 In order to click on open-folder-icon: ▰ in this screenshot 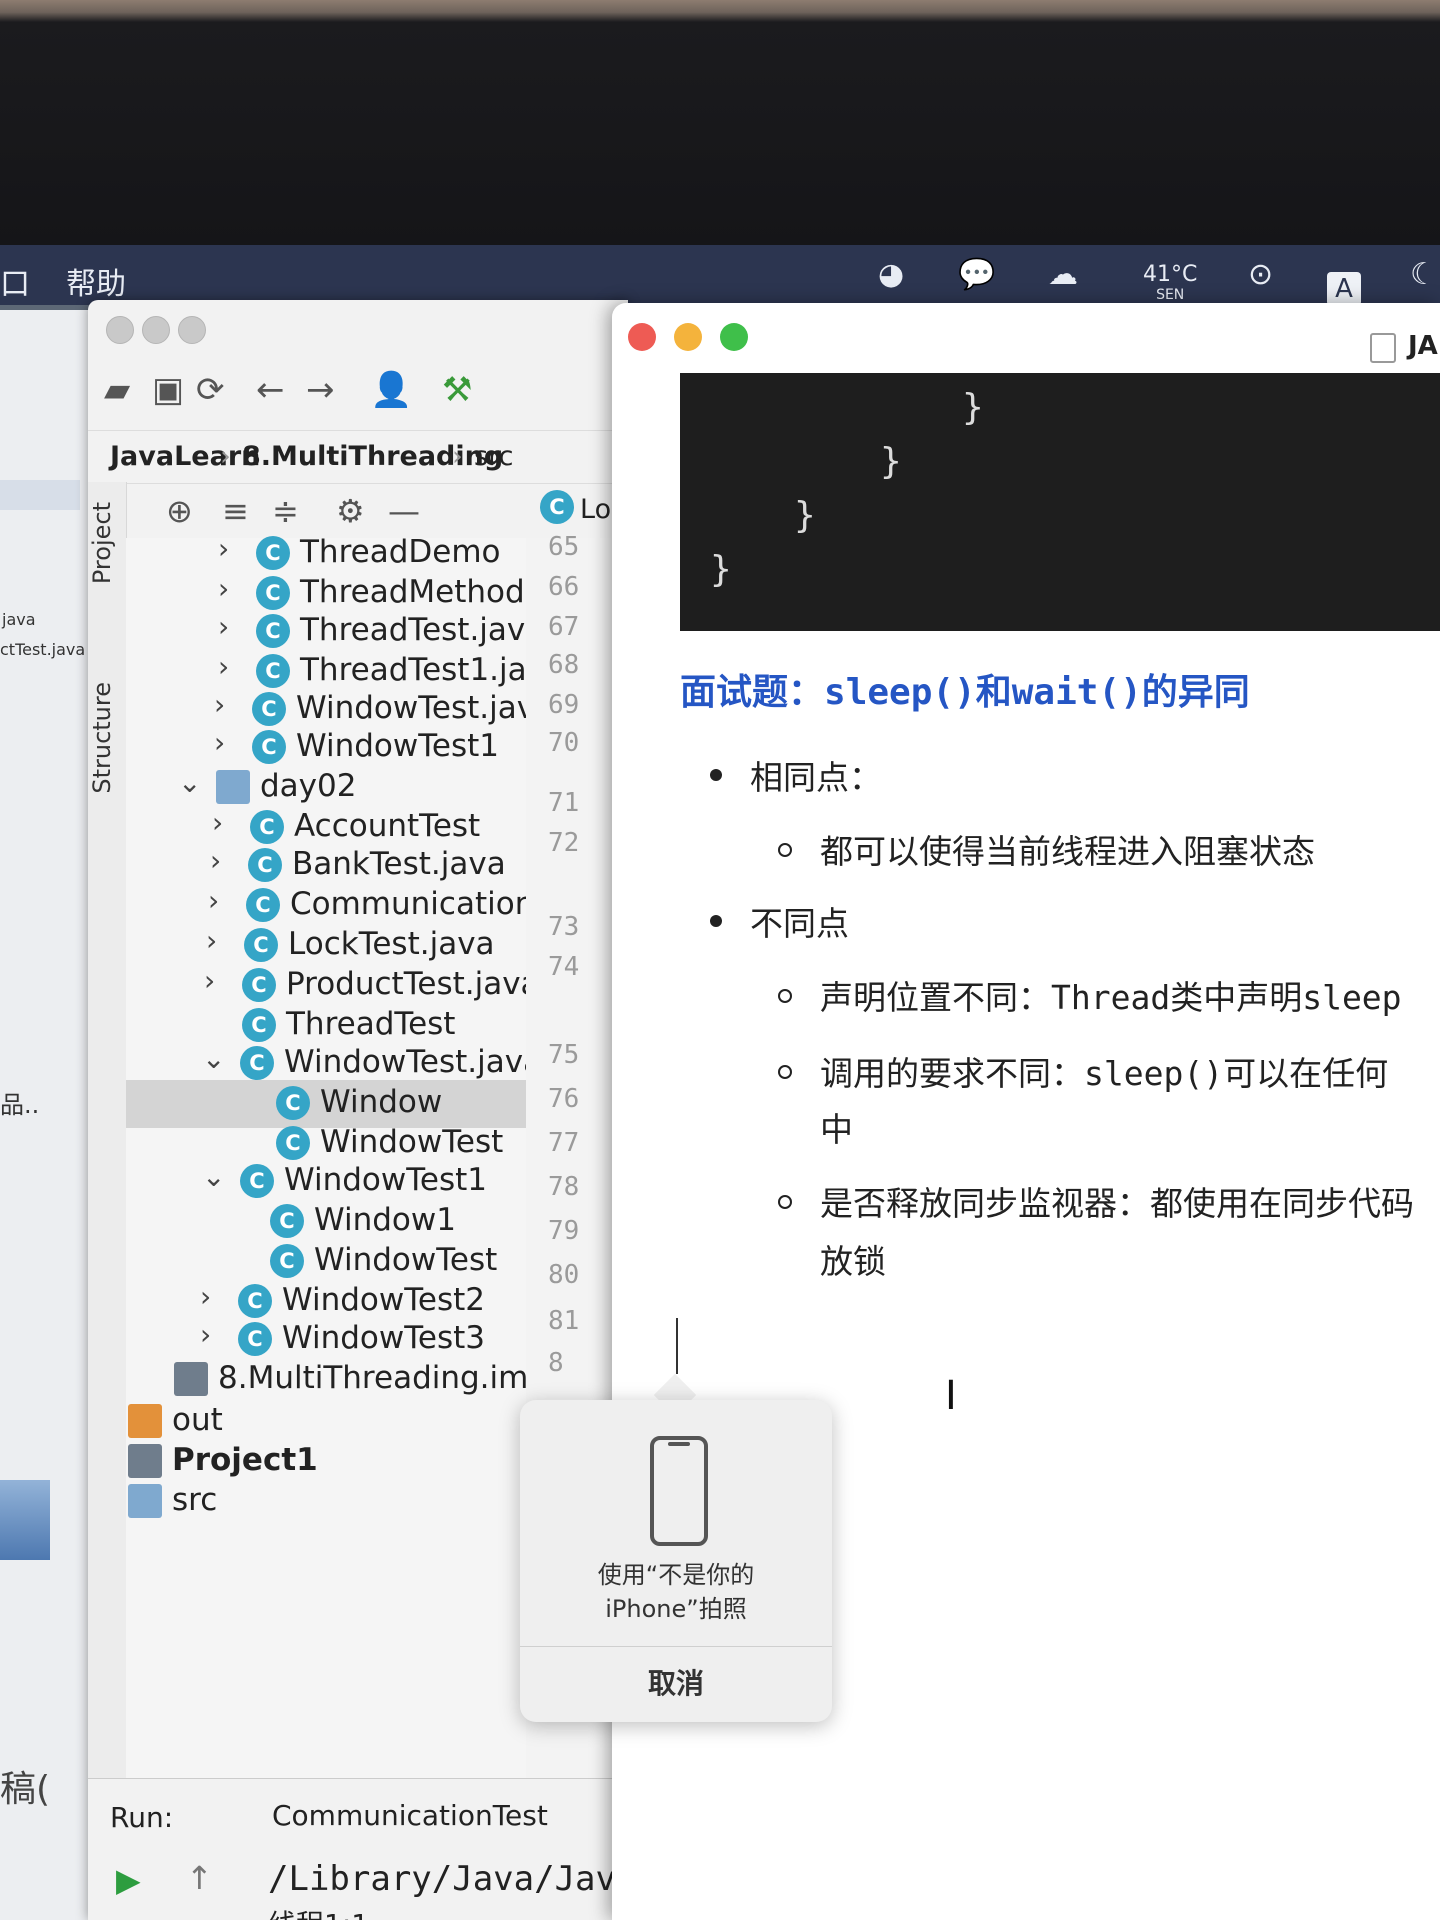, I will do `click(117, 390)`.